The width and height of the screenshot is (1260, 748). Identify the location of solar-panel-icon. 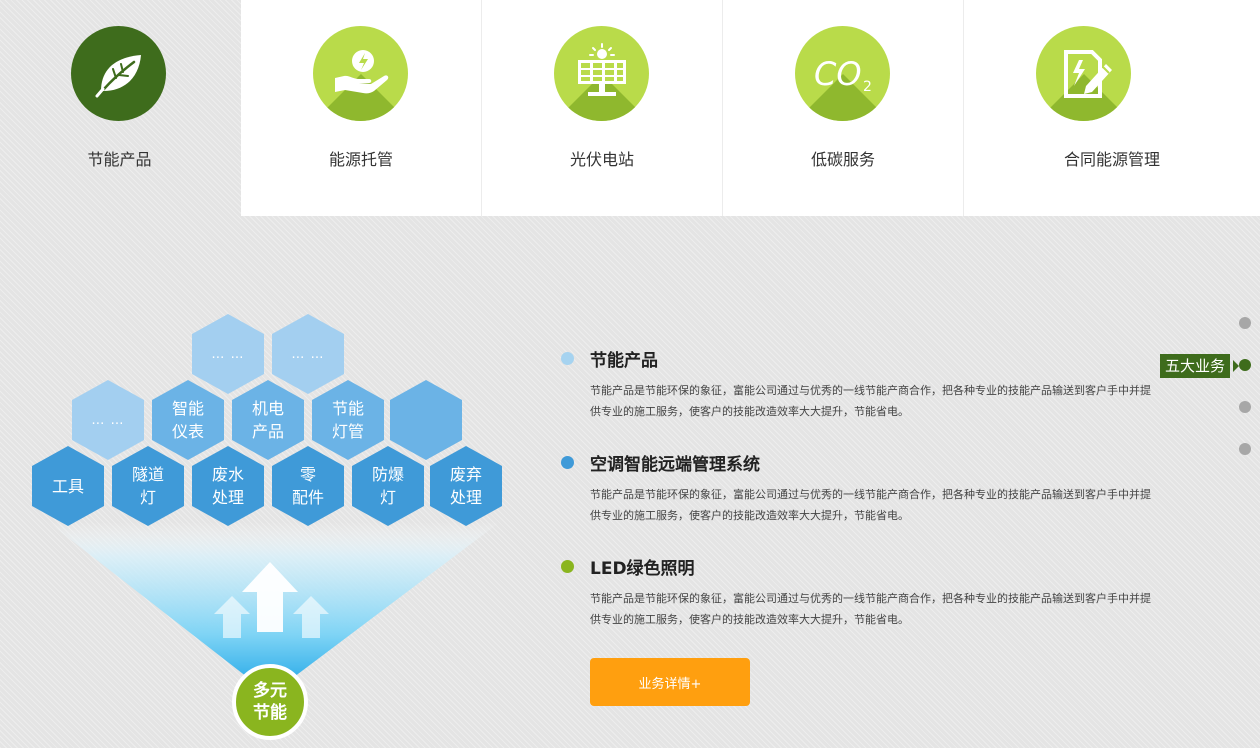
(601, 73).